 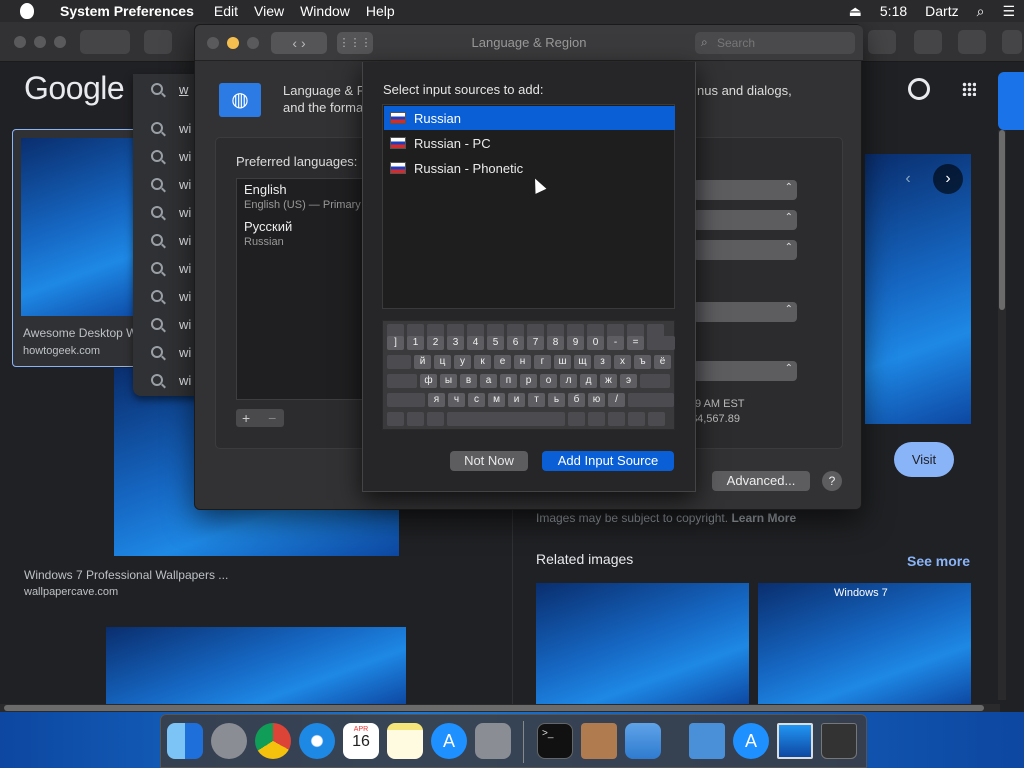 I want to click on input-source-russian-phonetic: Russian - Phonetic, so click(x=529, y=168).